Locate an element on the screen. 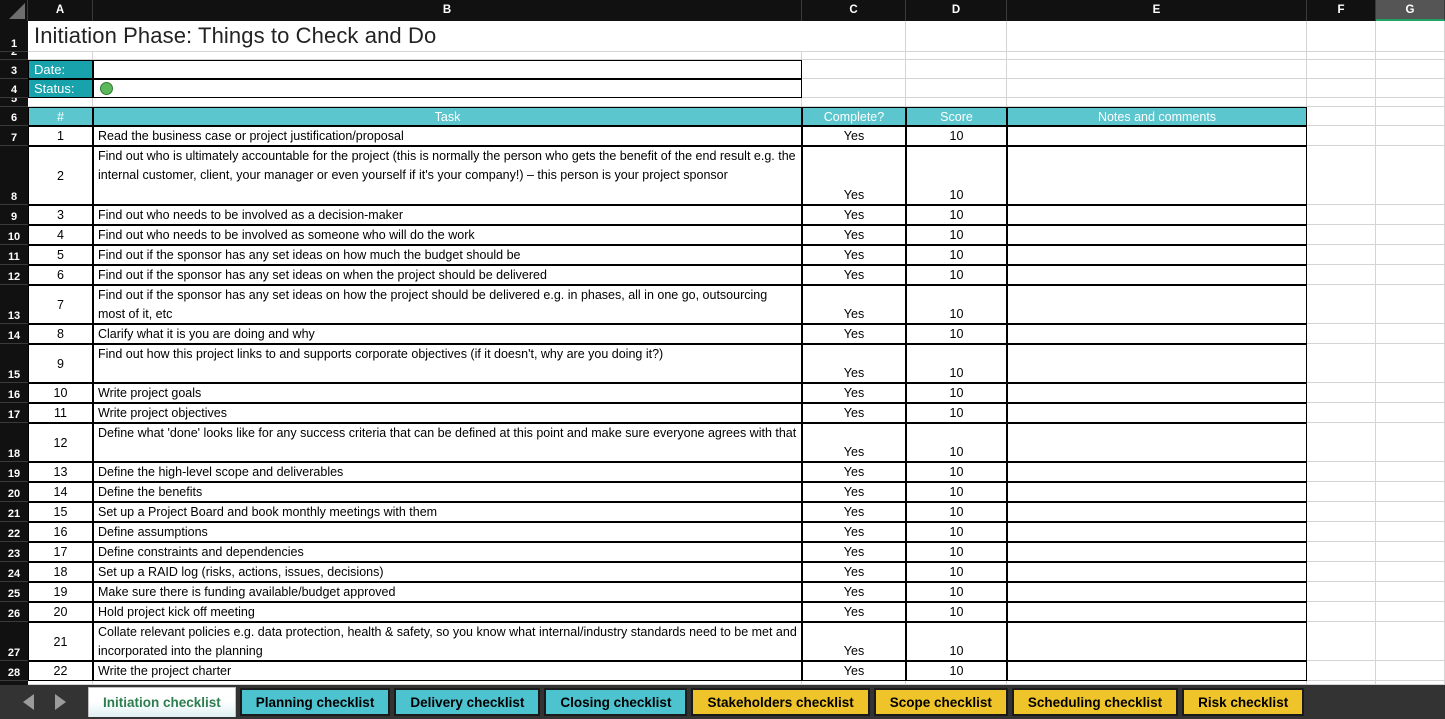 The height and width of the screenshot is (719, 1445). task-number-cell: 9 is located at coordinates (60, 363).